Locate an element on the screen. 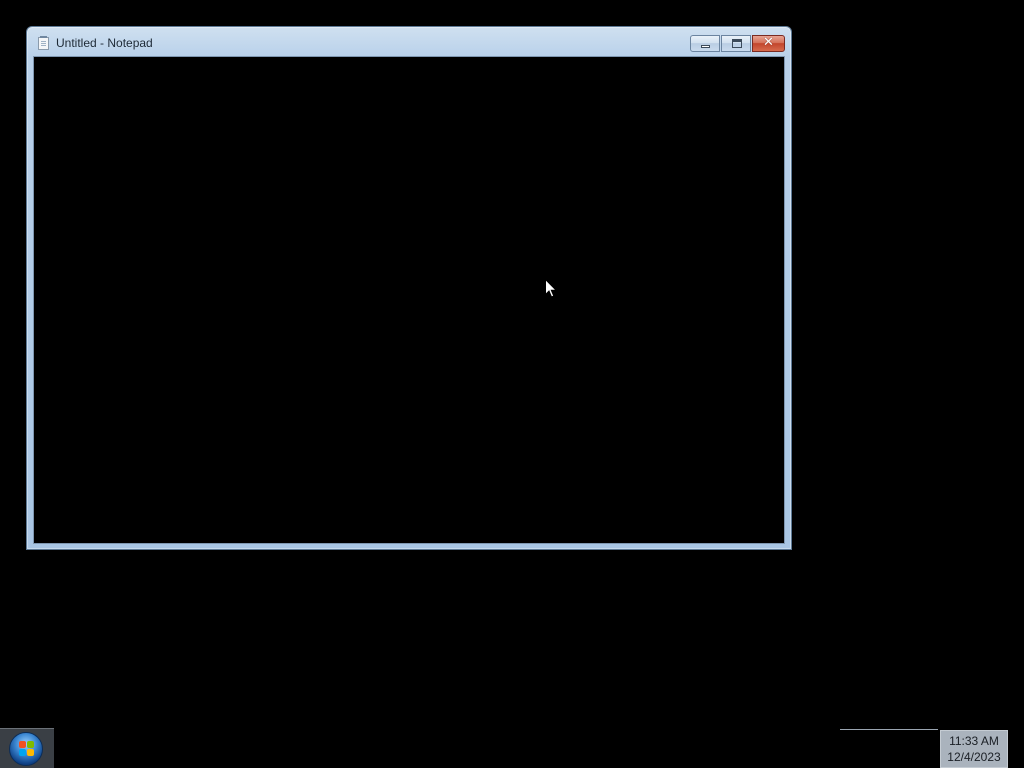  close-icon: ✕ is located at coordinates (768, 42).